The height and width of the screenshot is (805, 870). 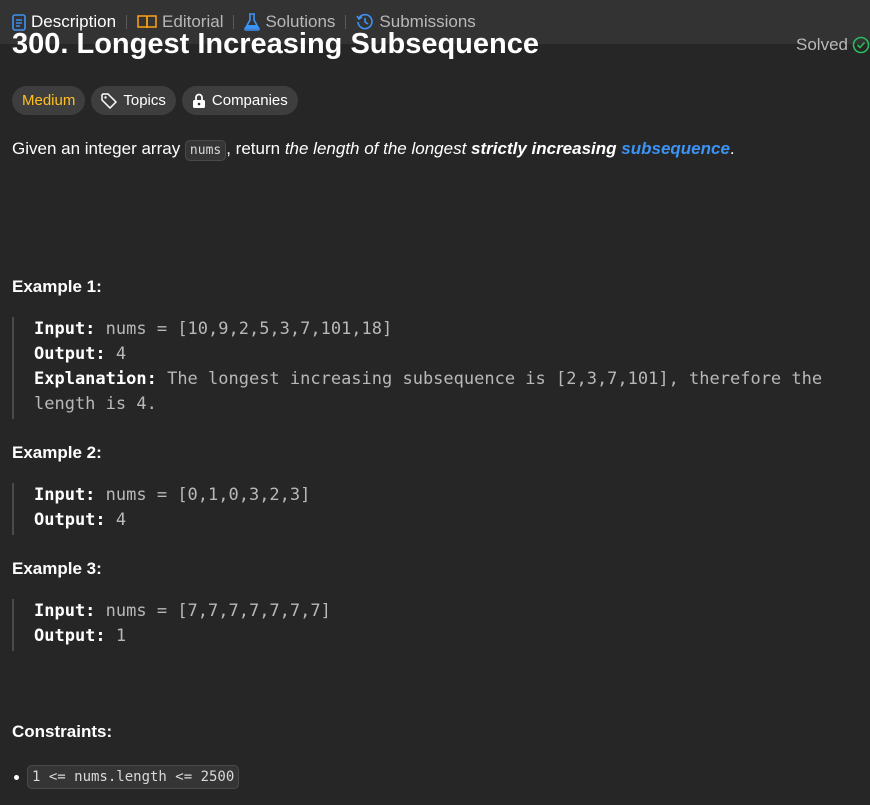 I want to click on bullet-dot, so click(x=16, y=777).